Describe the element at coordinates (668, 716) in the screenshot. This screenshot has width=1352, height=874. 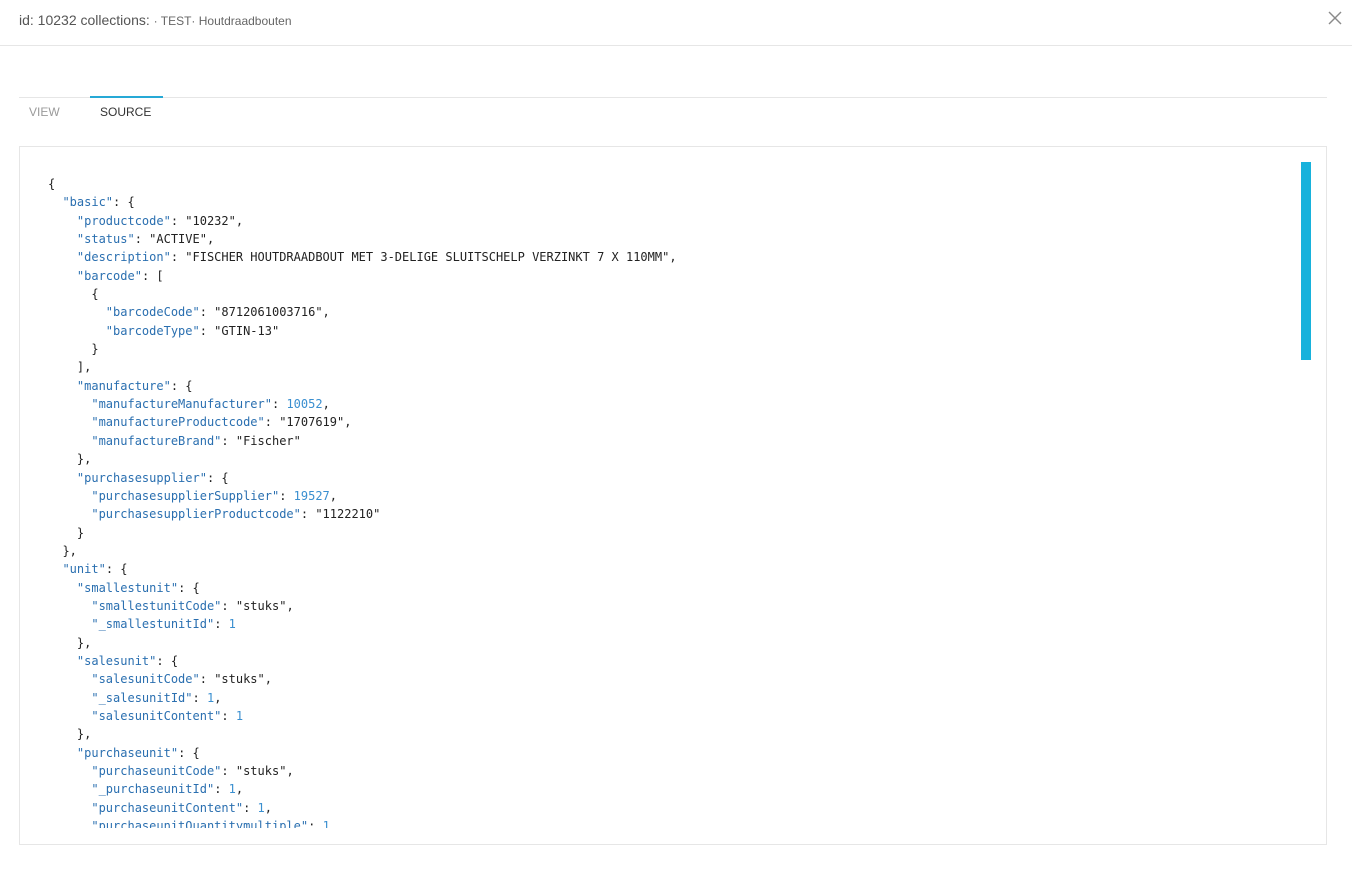
I see `code-line: "salesunitContent": 1` at that location.